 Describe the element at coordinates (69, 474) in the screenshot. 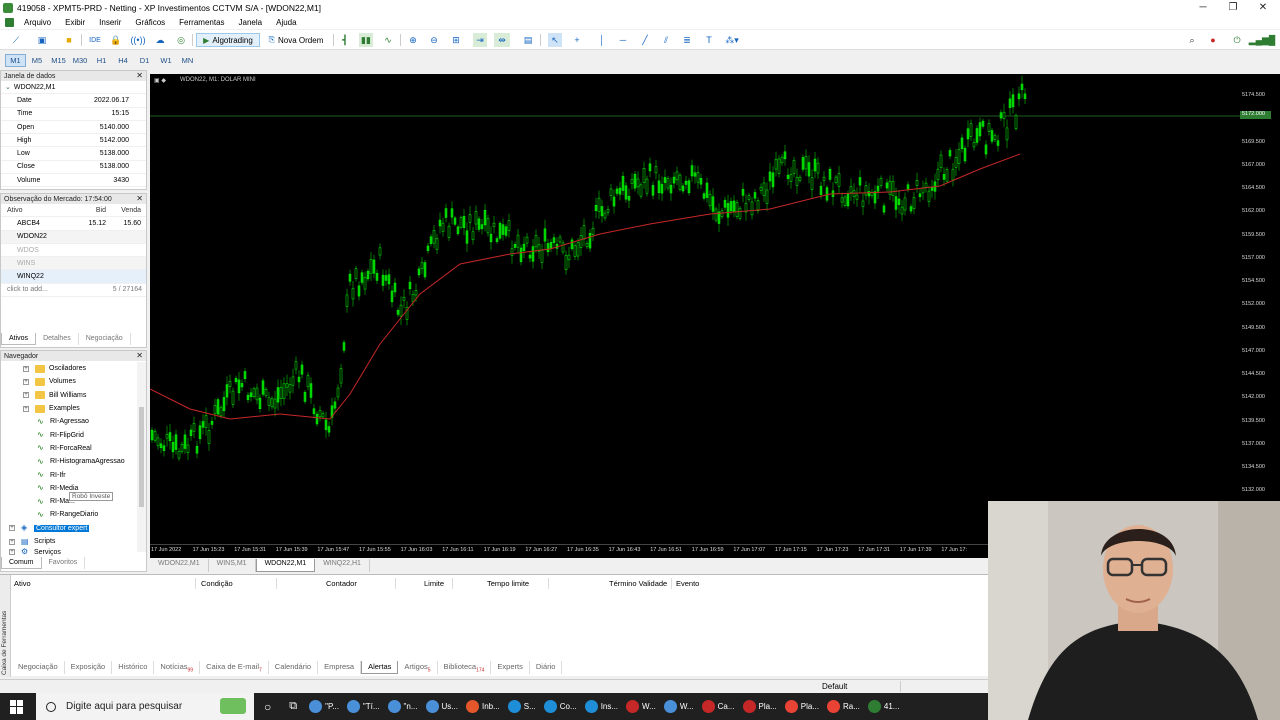

I see `nav-indicator: ∿ RI-Ifr` at that location.